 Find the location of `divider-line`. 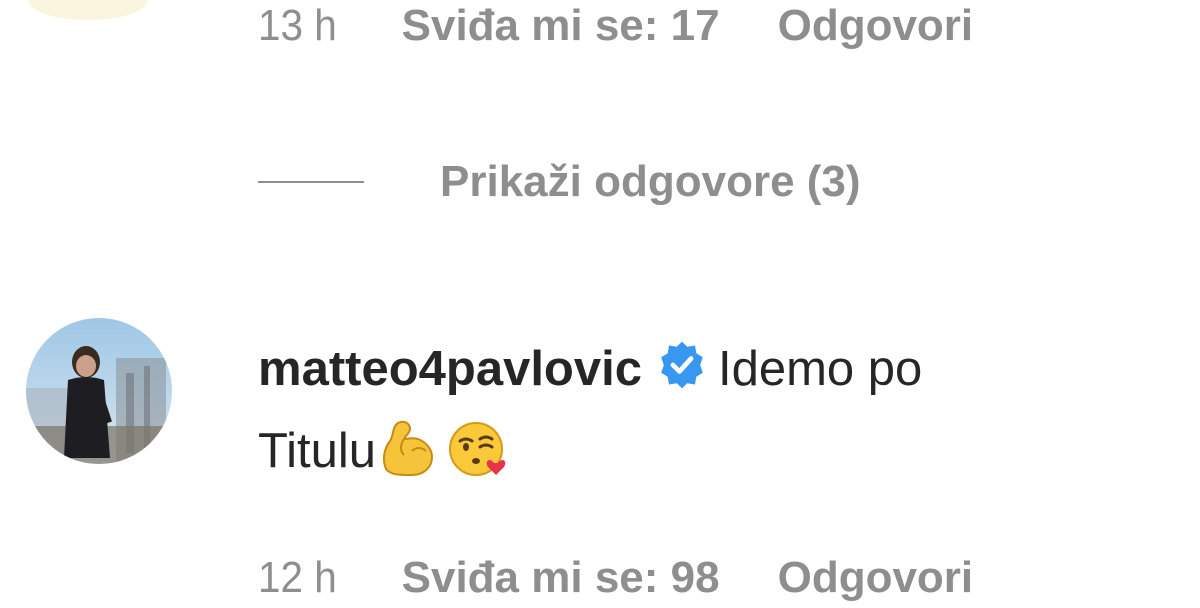

divider-line is located at coordinates (311, 182).